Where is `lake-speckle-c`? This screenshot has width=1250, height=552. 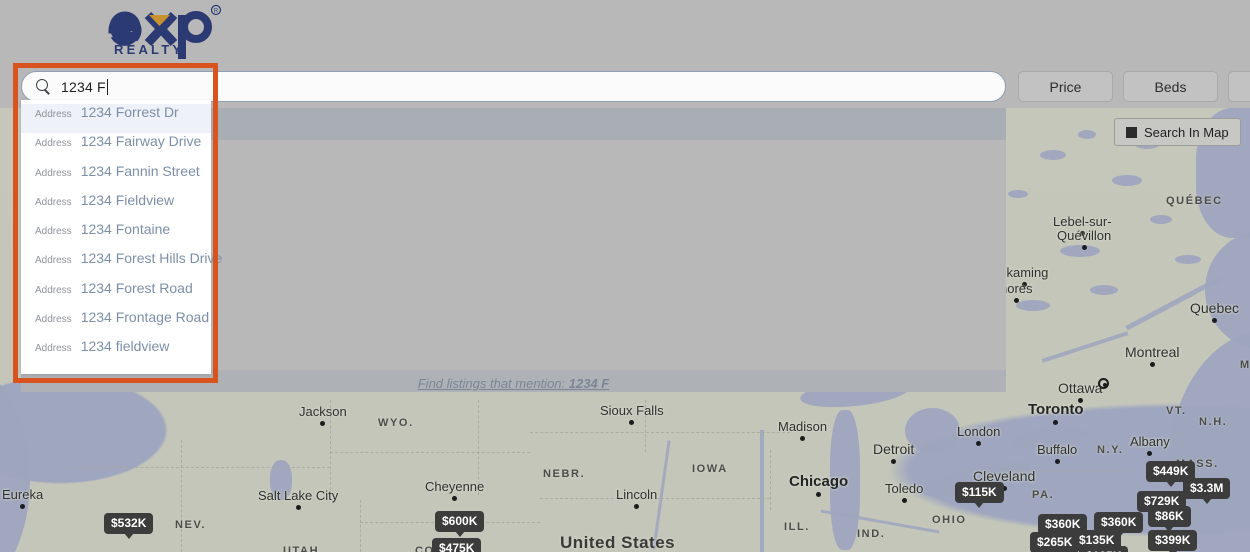 lake-speckle-c is located at coordinates (1127, 180).